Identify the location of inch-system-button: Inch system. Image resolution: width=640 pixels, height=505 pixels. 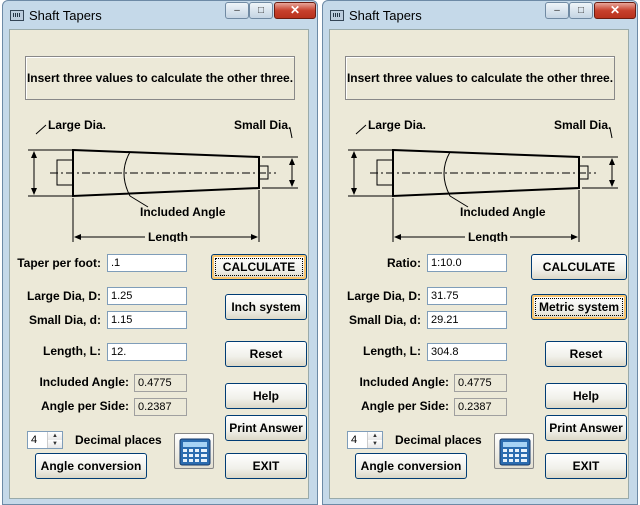
(266, 307).